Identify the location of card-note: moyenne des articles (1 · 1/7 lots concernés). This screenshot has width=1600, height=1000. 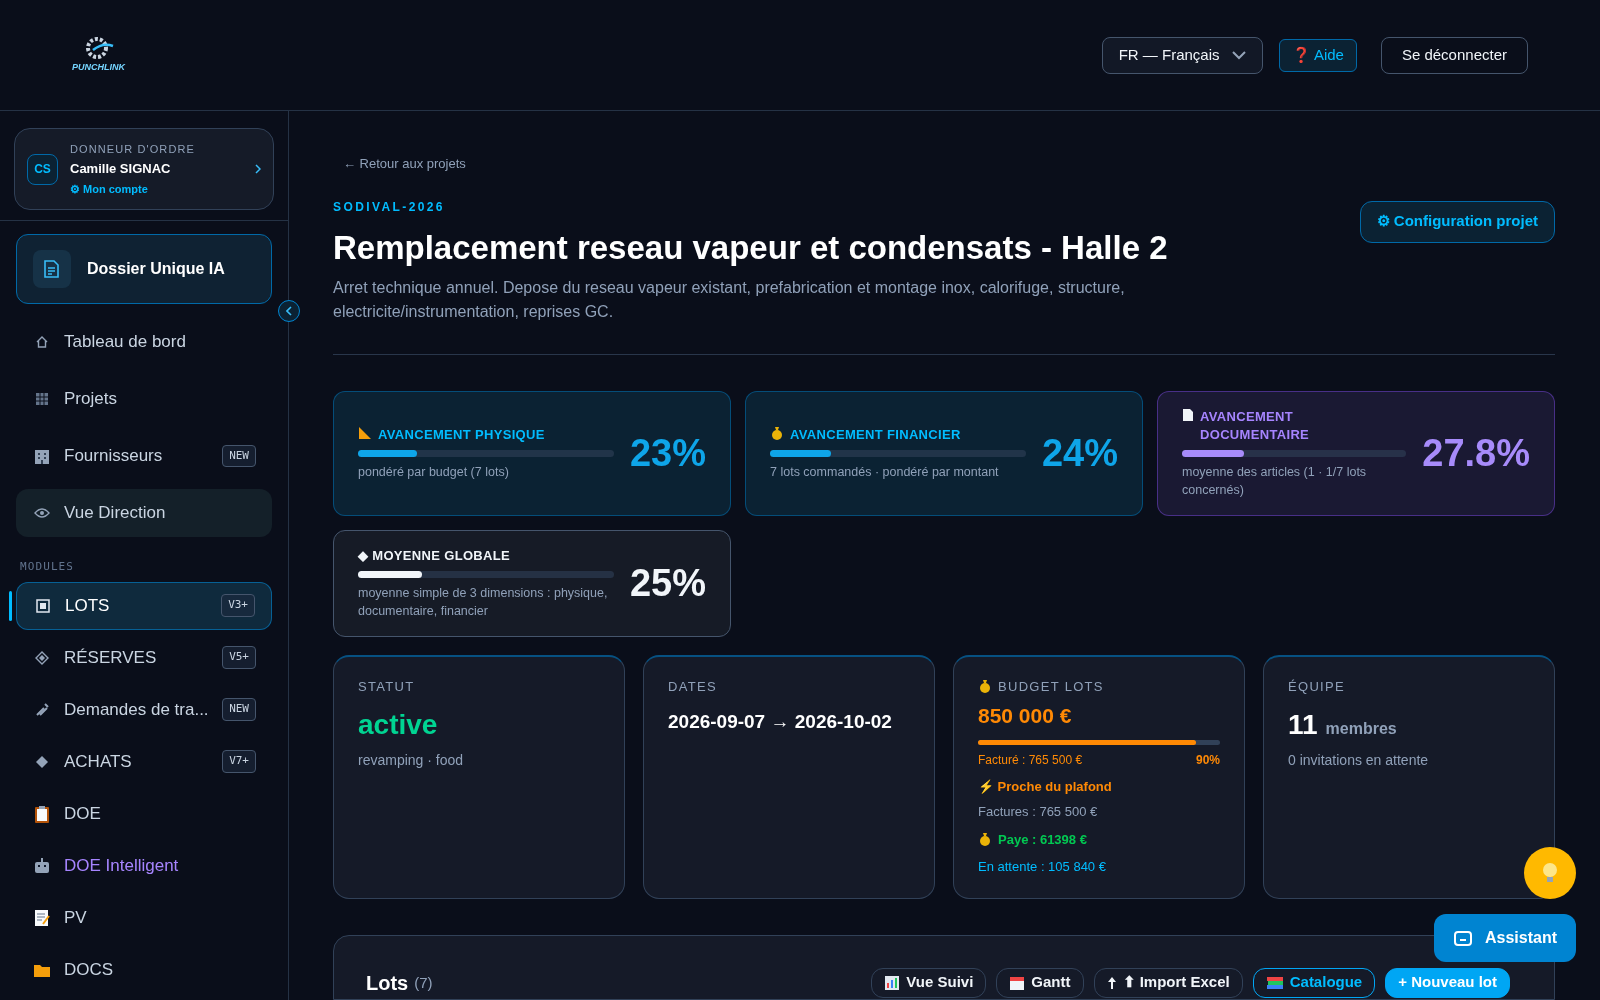
(1275, 481).